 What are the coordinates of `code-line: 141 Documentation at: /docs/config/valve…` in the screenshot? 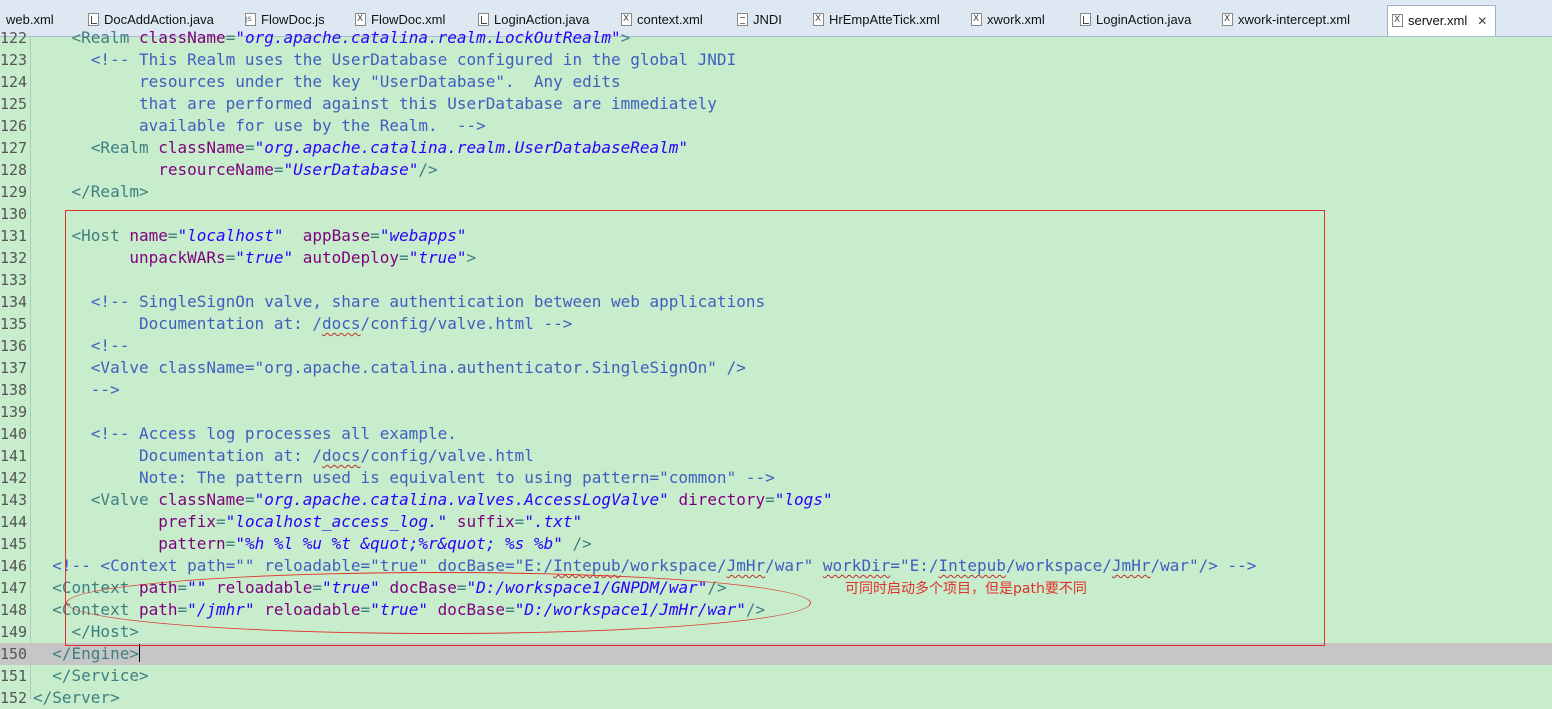 It's located at (776, 456).